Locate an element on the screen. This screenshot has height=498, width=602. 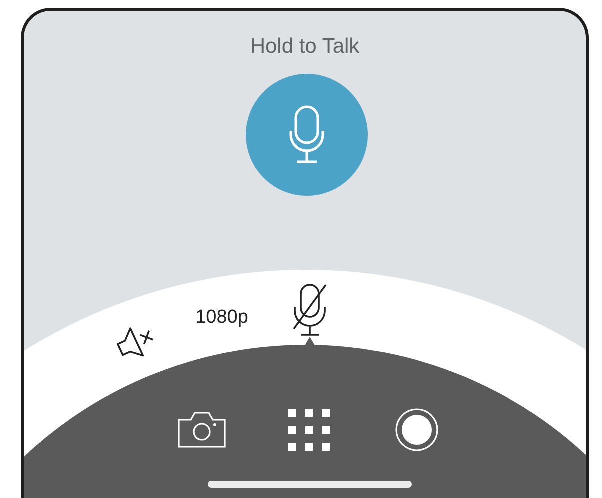
record-button is located at coordinates (417, 430).